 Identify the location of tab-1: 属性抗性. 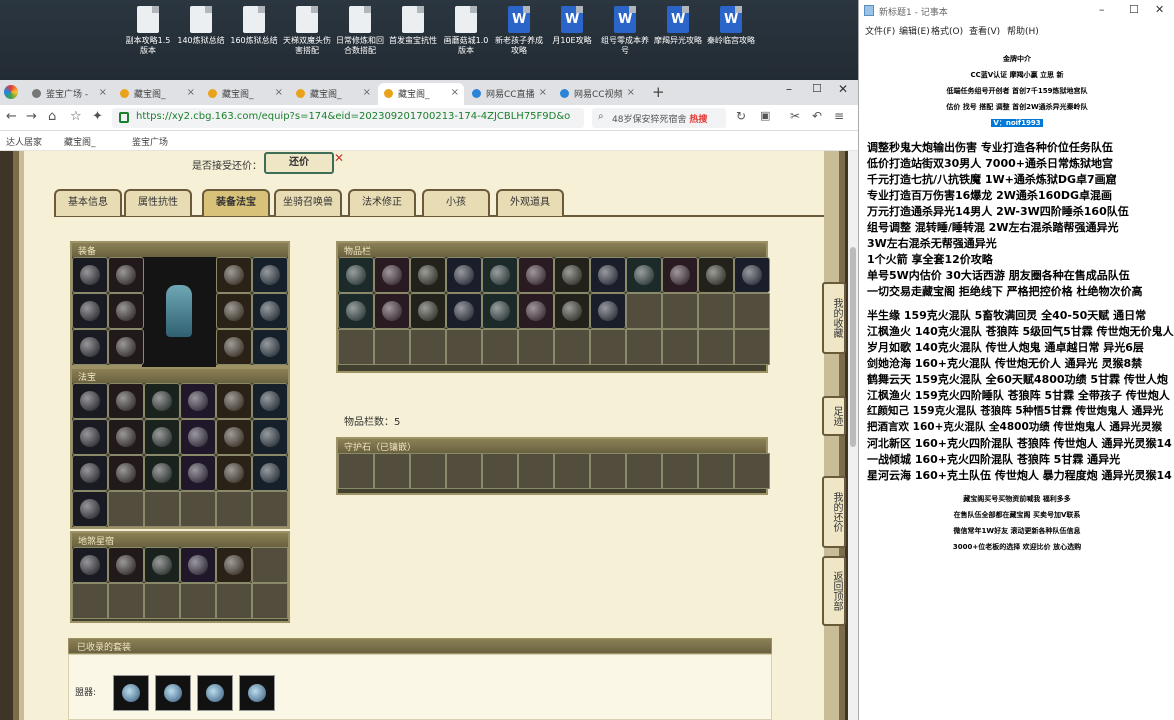
(158, 202).